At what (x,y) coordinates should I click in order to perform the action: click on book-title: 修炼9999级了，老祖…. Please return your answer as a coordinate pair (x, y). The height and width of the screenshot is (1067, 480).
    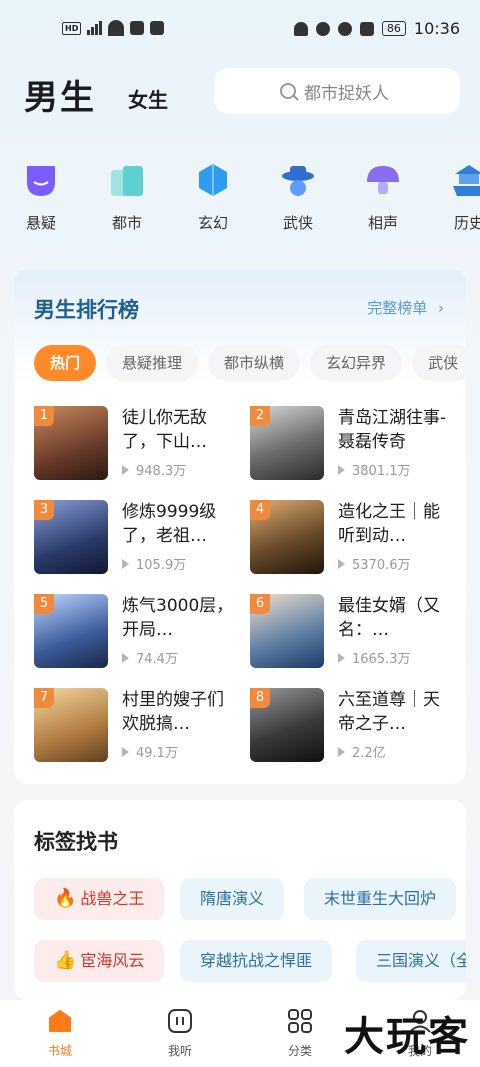
    Looking at the image, I should click on (169, 524).